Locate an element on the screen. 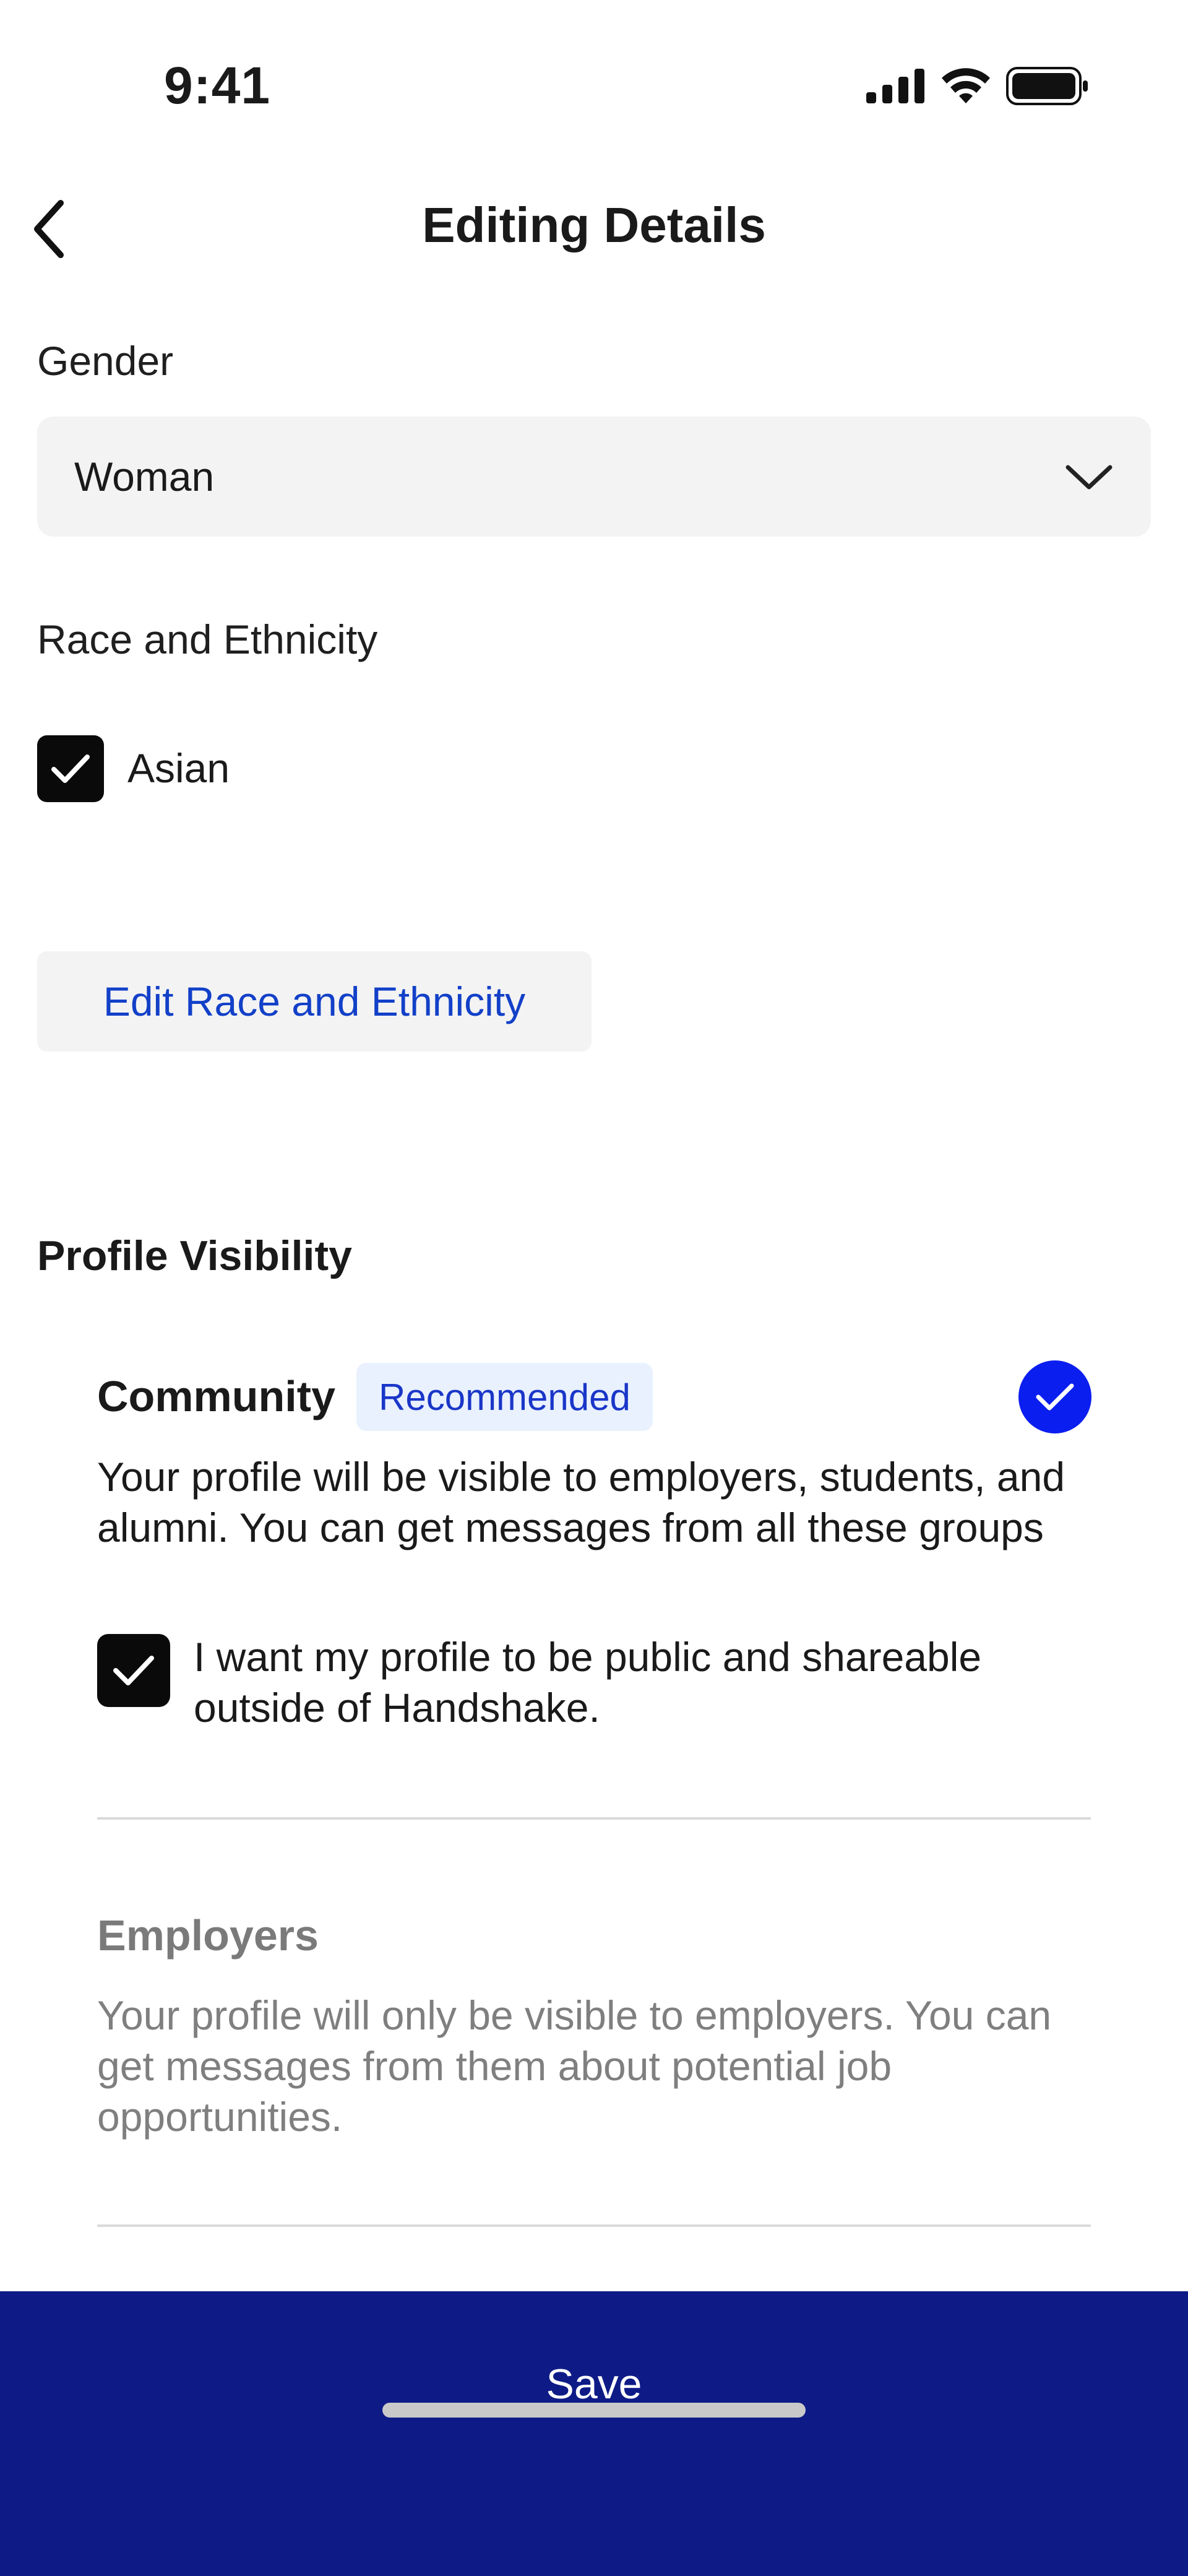 This screenshot has height=2576, width=1188. recommended-badge-label: Recommended is located at coordinates (505, 1397).